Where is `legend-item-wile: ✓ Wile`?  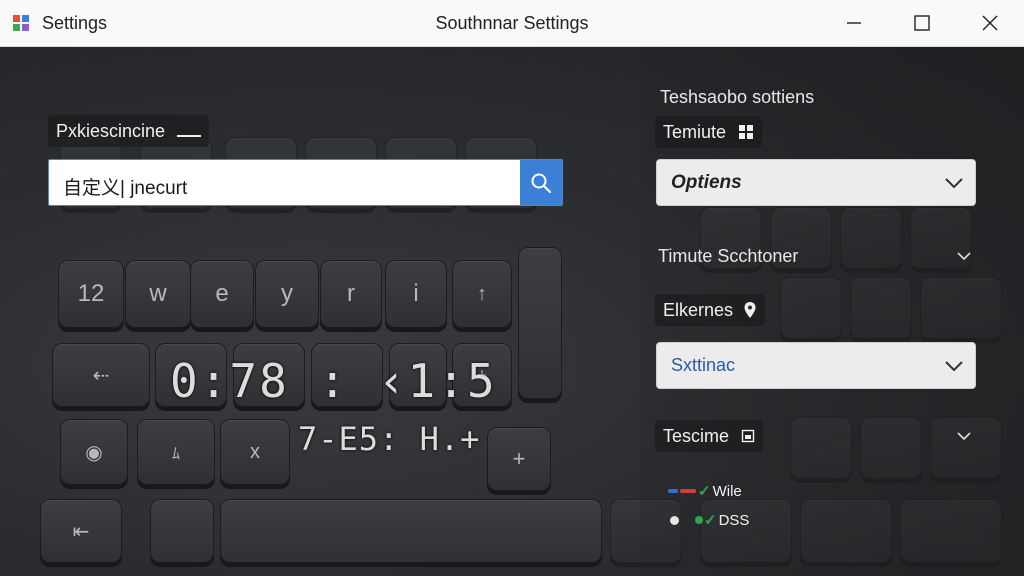
legend-item-wile: ✓ Wile is located at coordinates (705, 491).